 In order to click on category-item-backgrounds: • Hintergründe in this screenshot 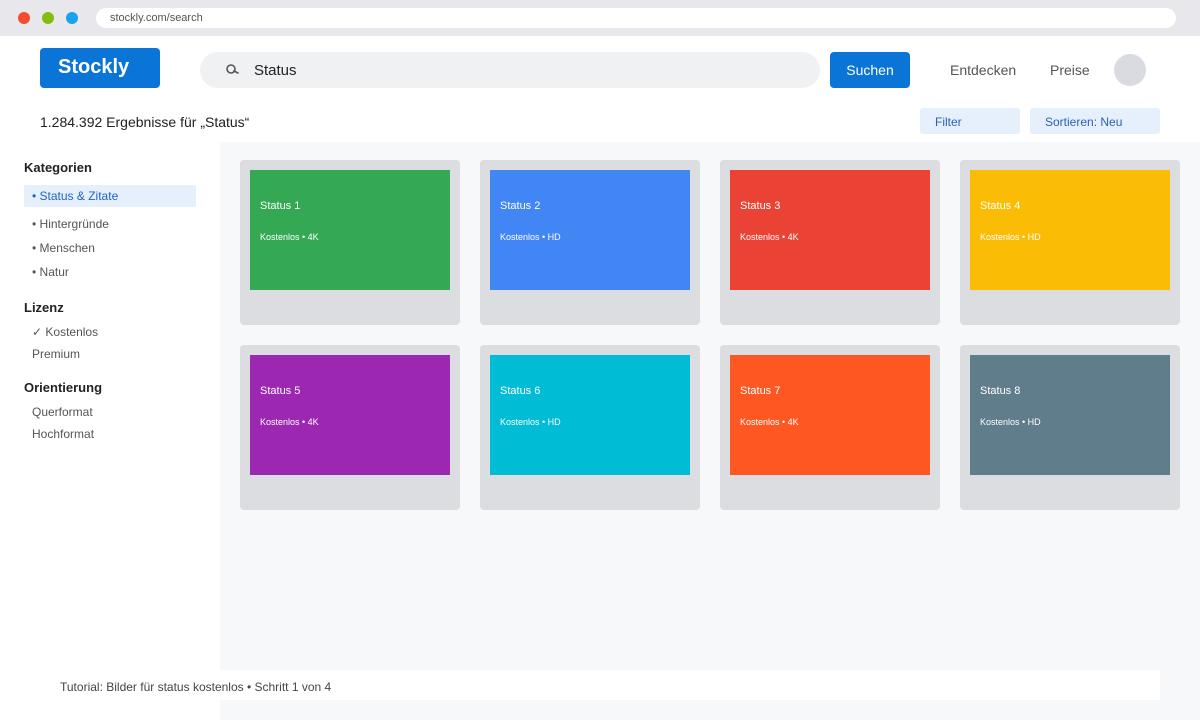, I will do `click(70, 224)`.